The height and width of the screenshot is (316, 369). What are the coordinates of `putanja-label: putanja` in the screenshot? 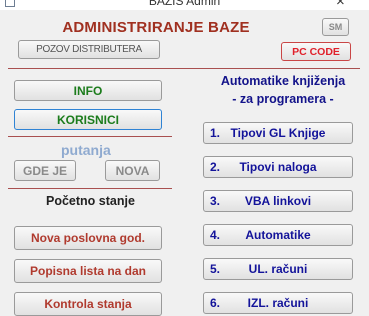 It's located at (86, 150).